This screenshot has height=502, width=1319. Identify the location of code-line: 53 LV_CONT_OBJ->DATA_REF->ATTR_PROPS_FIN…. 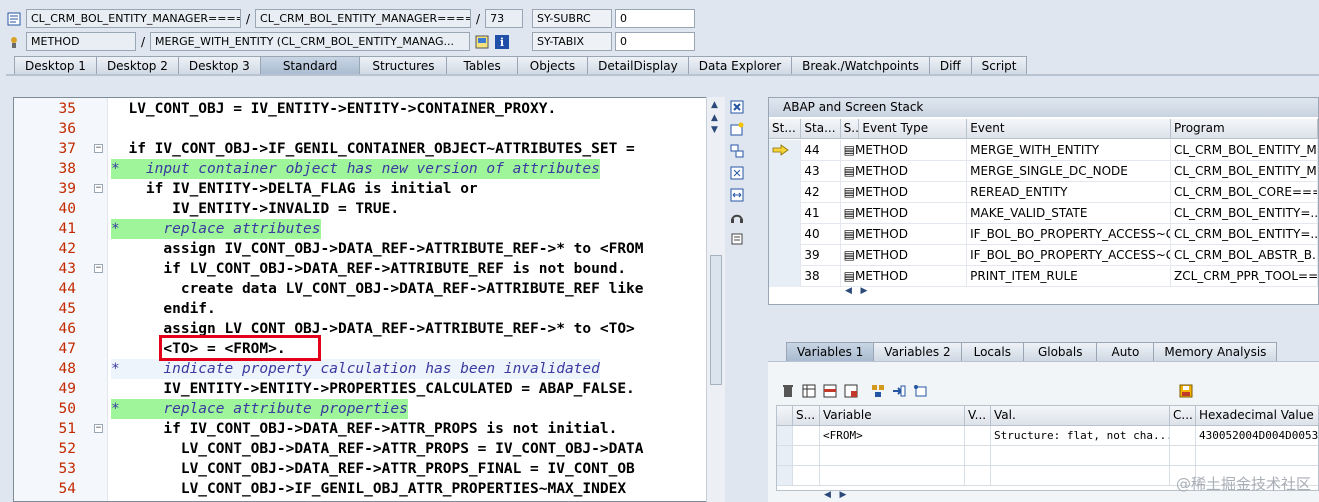
(369, 469).